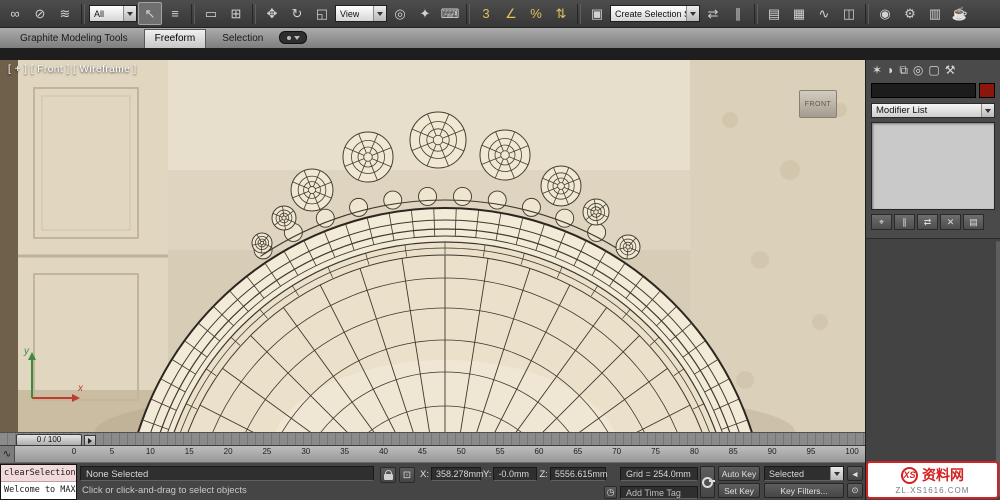 The height and width of the screenshot is (500, 1000). Describe the element at coordinates (450, 13) in the screenshot. I see `keyboard-shortcut-override-icon: ⌨` at that location.